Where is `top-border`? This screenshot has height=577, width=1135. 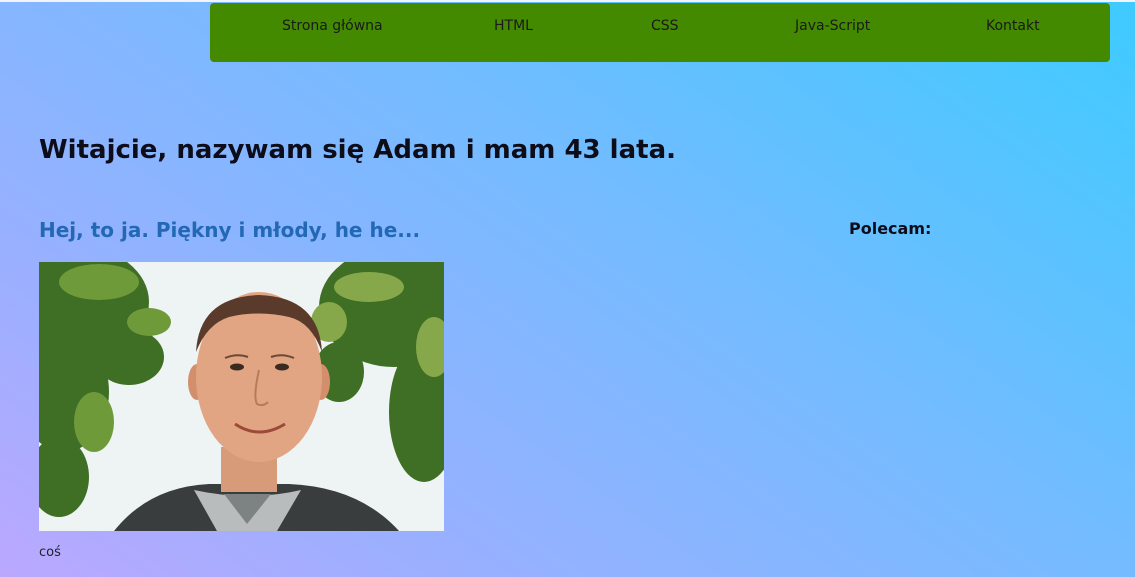 top-border is located at coordinates (567, 1).